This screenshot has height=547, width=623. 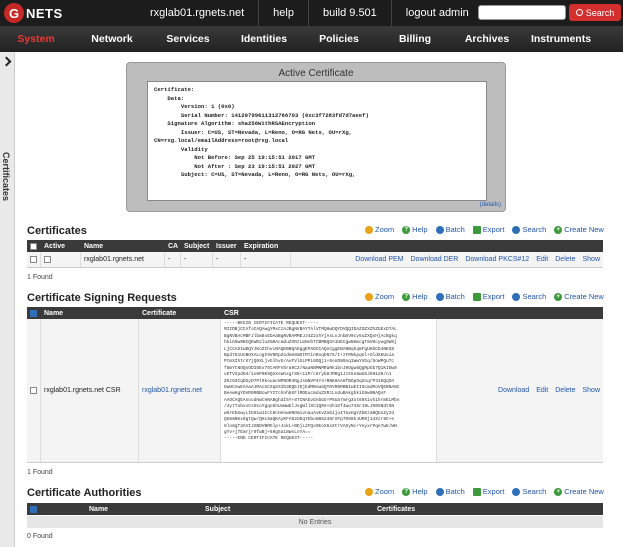 What do you see at coordinates (513, 390) in the screenshot?
I see `download-link: Download` at bounding box center [513, 390].